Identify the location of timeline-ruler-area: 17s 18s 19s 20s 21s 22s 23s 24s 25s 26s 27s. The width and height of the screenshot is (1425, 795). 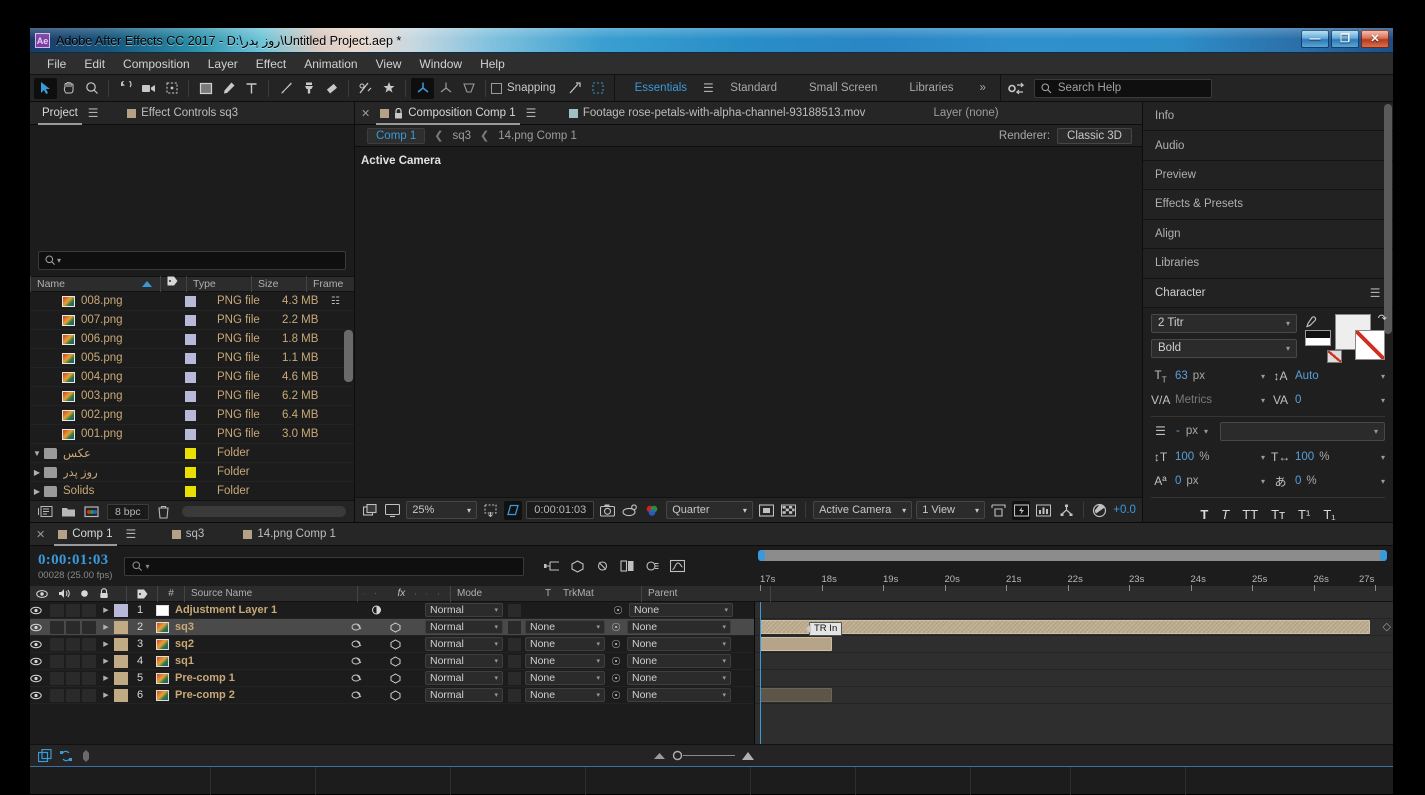
(1074, 568).